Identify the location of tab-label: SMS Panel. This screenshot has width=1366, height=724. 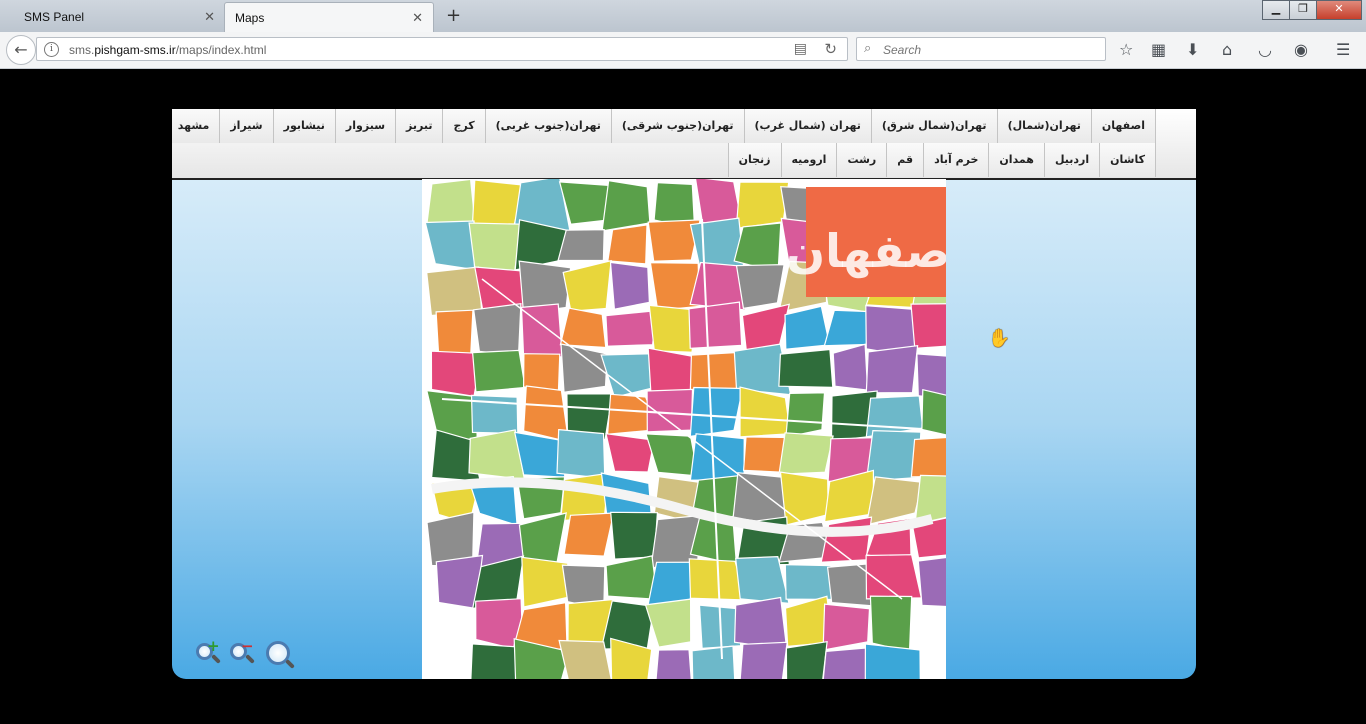
(54, 17).